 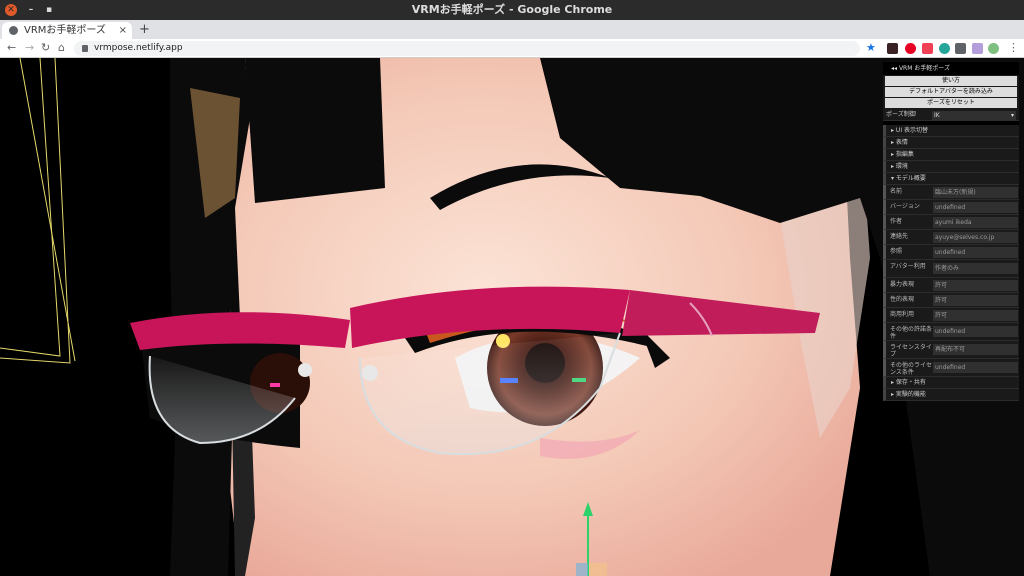 I want to click on info-key: 性的表現, so click(x=902, y=299).